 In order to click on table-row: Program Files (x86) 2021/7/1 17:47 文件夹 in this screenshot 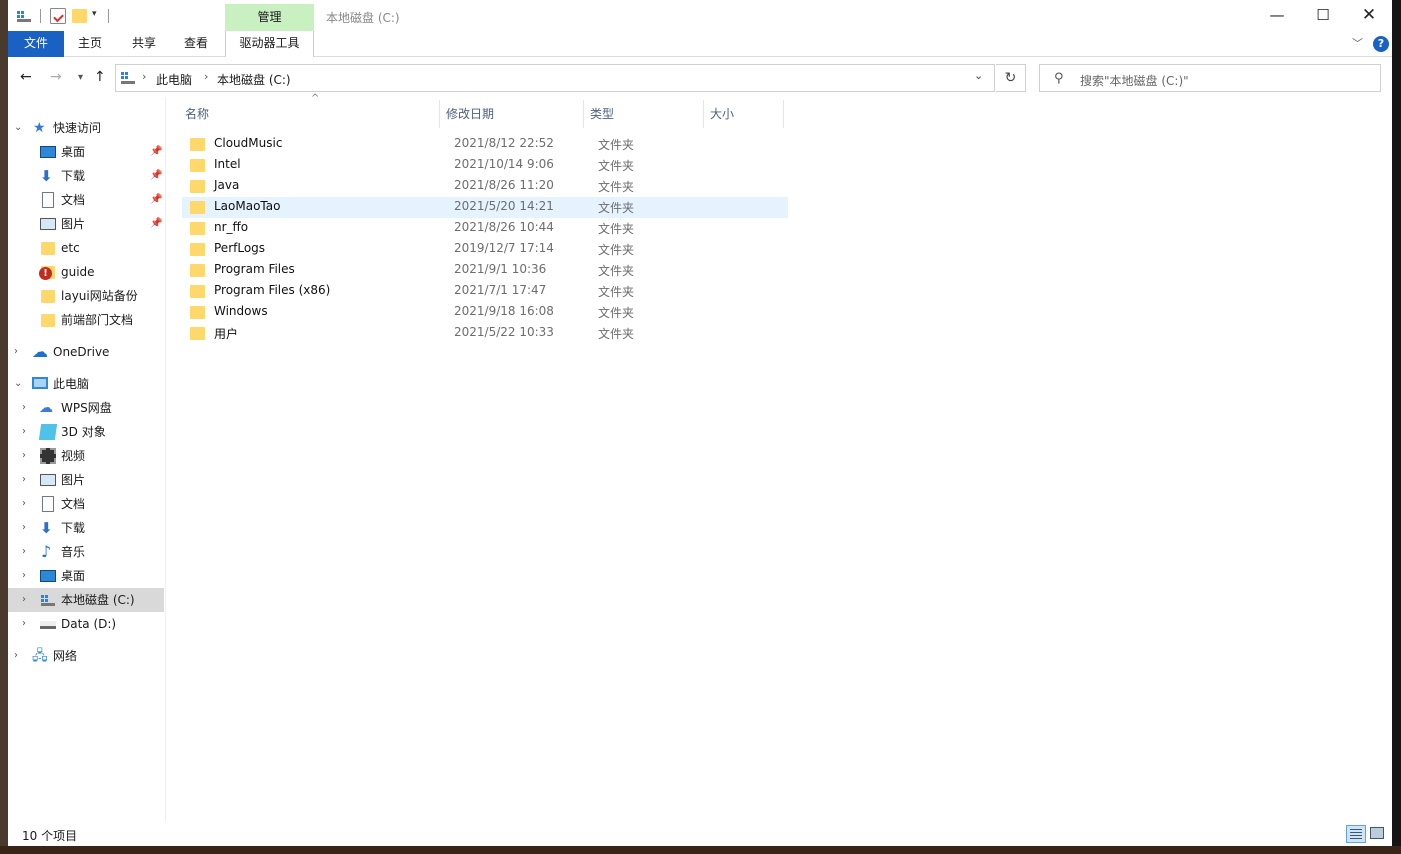, I will do `click(485, 291)`.